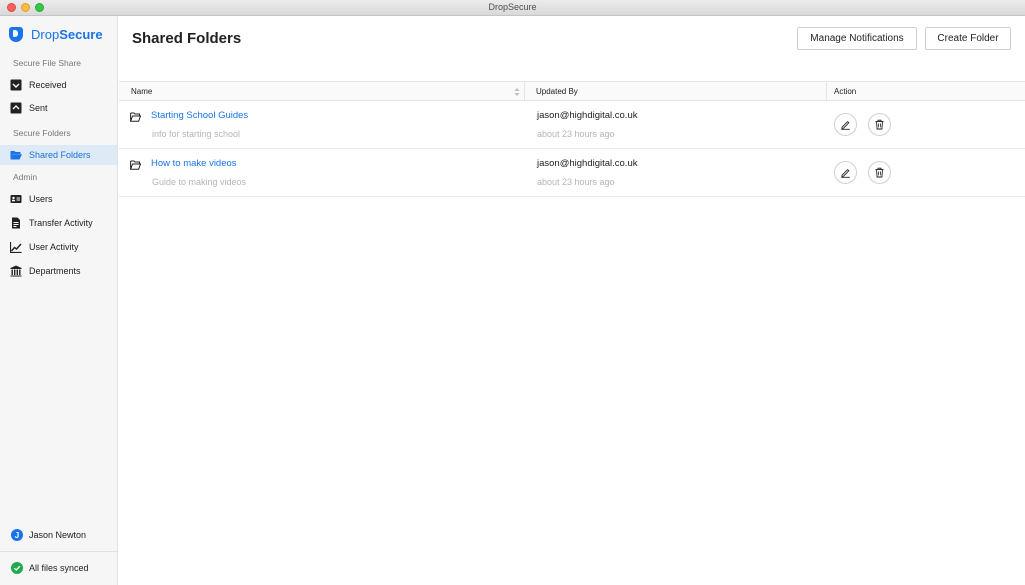 The height and width of the screenshot is (585, 1025). I want to click on brand-logo: DropSecure, so click(56, 34).